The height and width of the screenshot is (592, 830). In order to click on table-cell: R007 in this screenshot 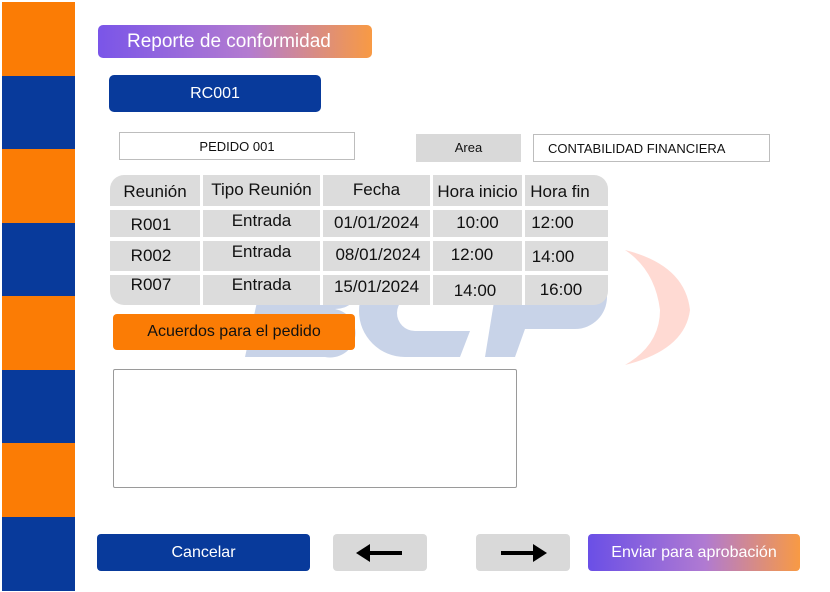, I will do `click(151, 284)`.